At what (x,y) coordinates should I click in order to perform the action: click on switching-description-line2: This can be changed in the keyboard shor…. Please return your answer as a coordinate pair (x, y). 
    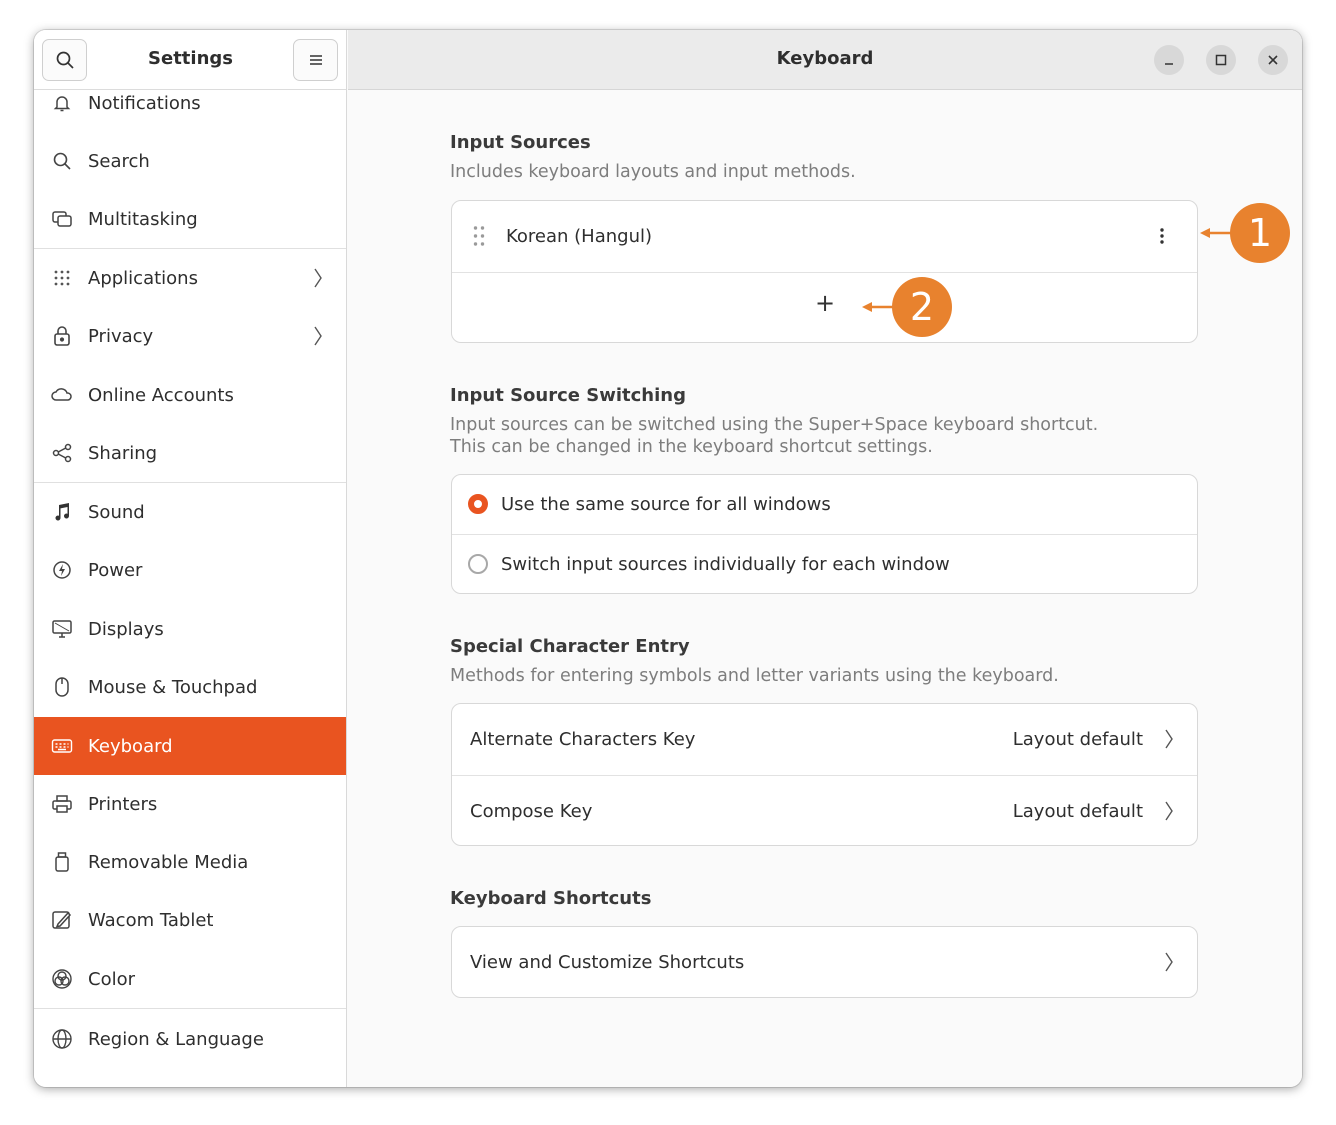
    Looking at the image, I should click on (691, 447).